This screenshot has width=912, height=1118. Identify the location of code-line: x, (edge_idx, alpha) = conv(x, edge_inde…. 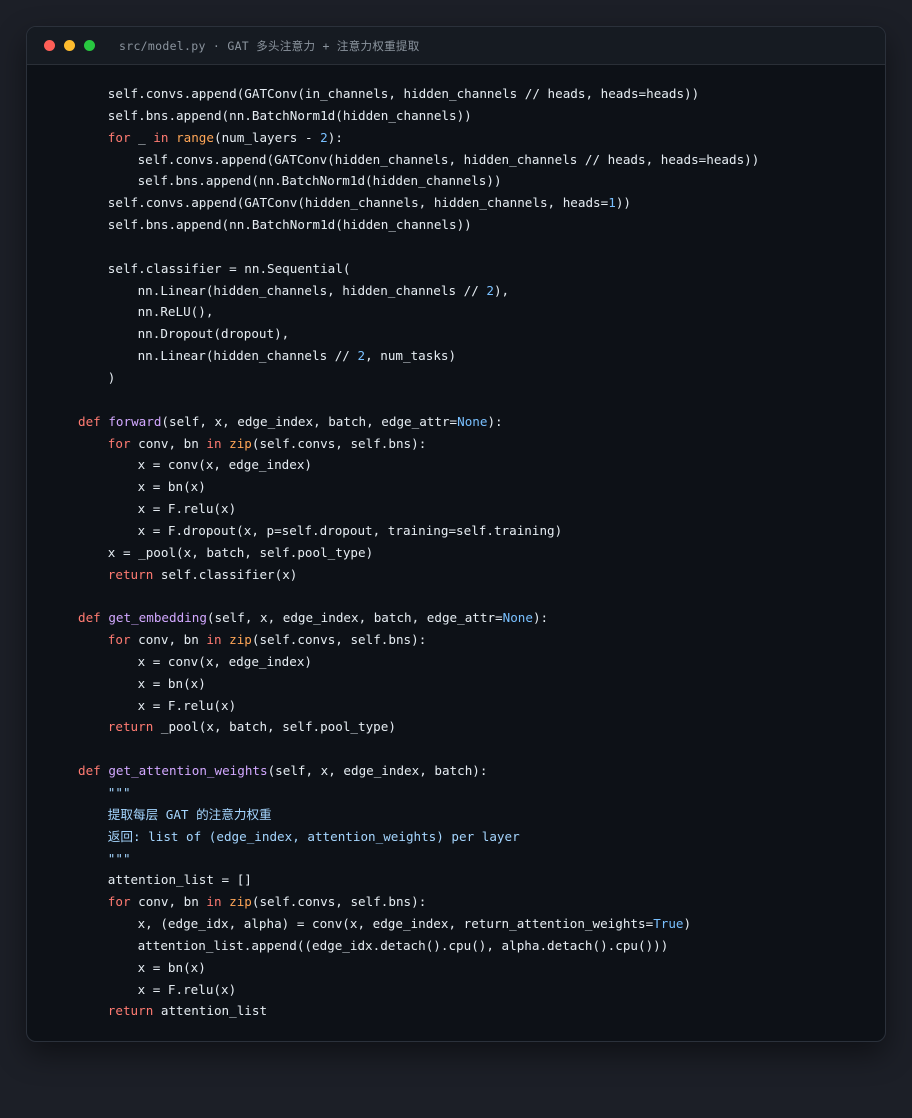
(481, 924).